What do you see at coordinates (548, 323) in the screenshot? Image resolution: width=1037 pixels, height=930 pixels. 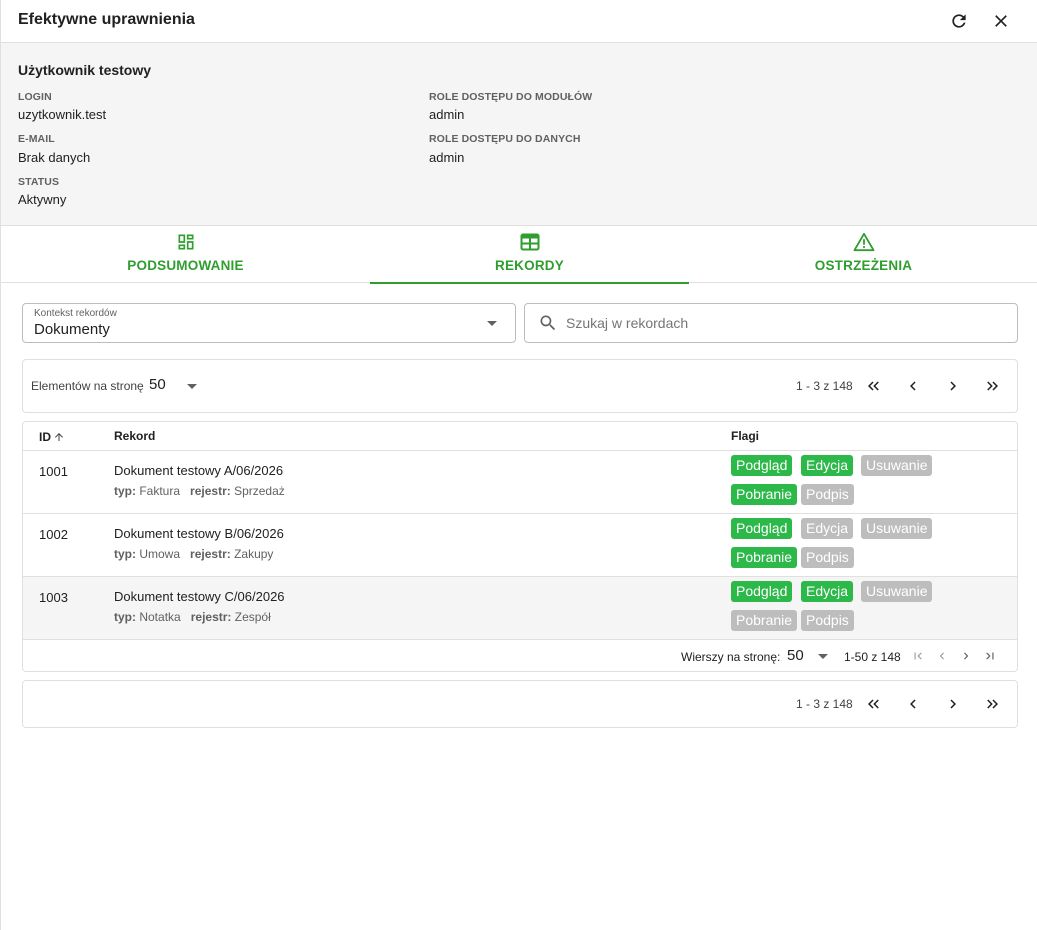 I see `search-icon` at bounding box center [548, 323].